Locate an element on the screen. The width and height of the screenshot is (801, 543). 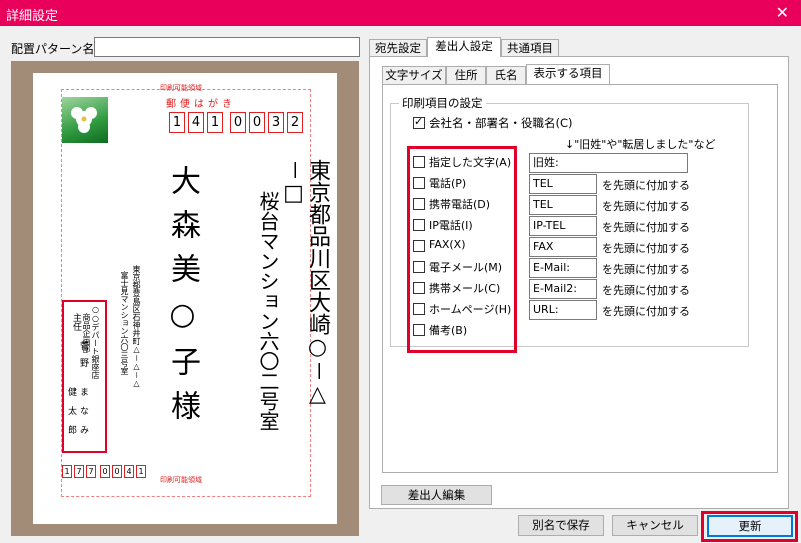
mobile-email-label: 携帯メール(C) is located at coordinates (465, 288).